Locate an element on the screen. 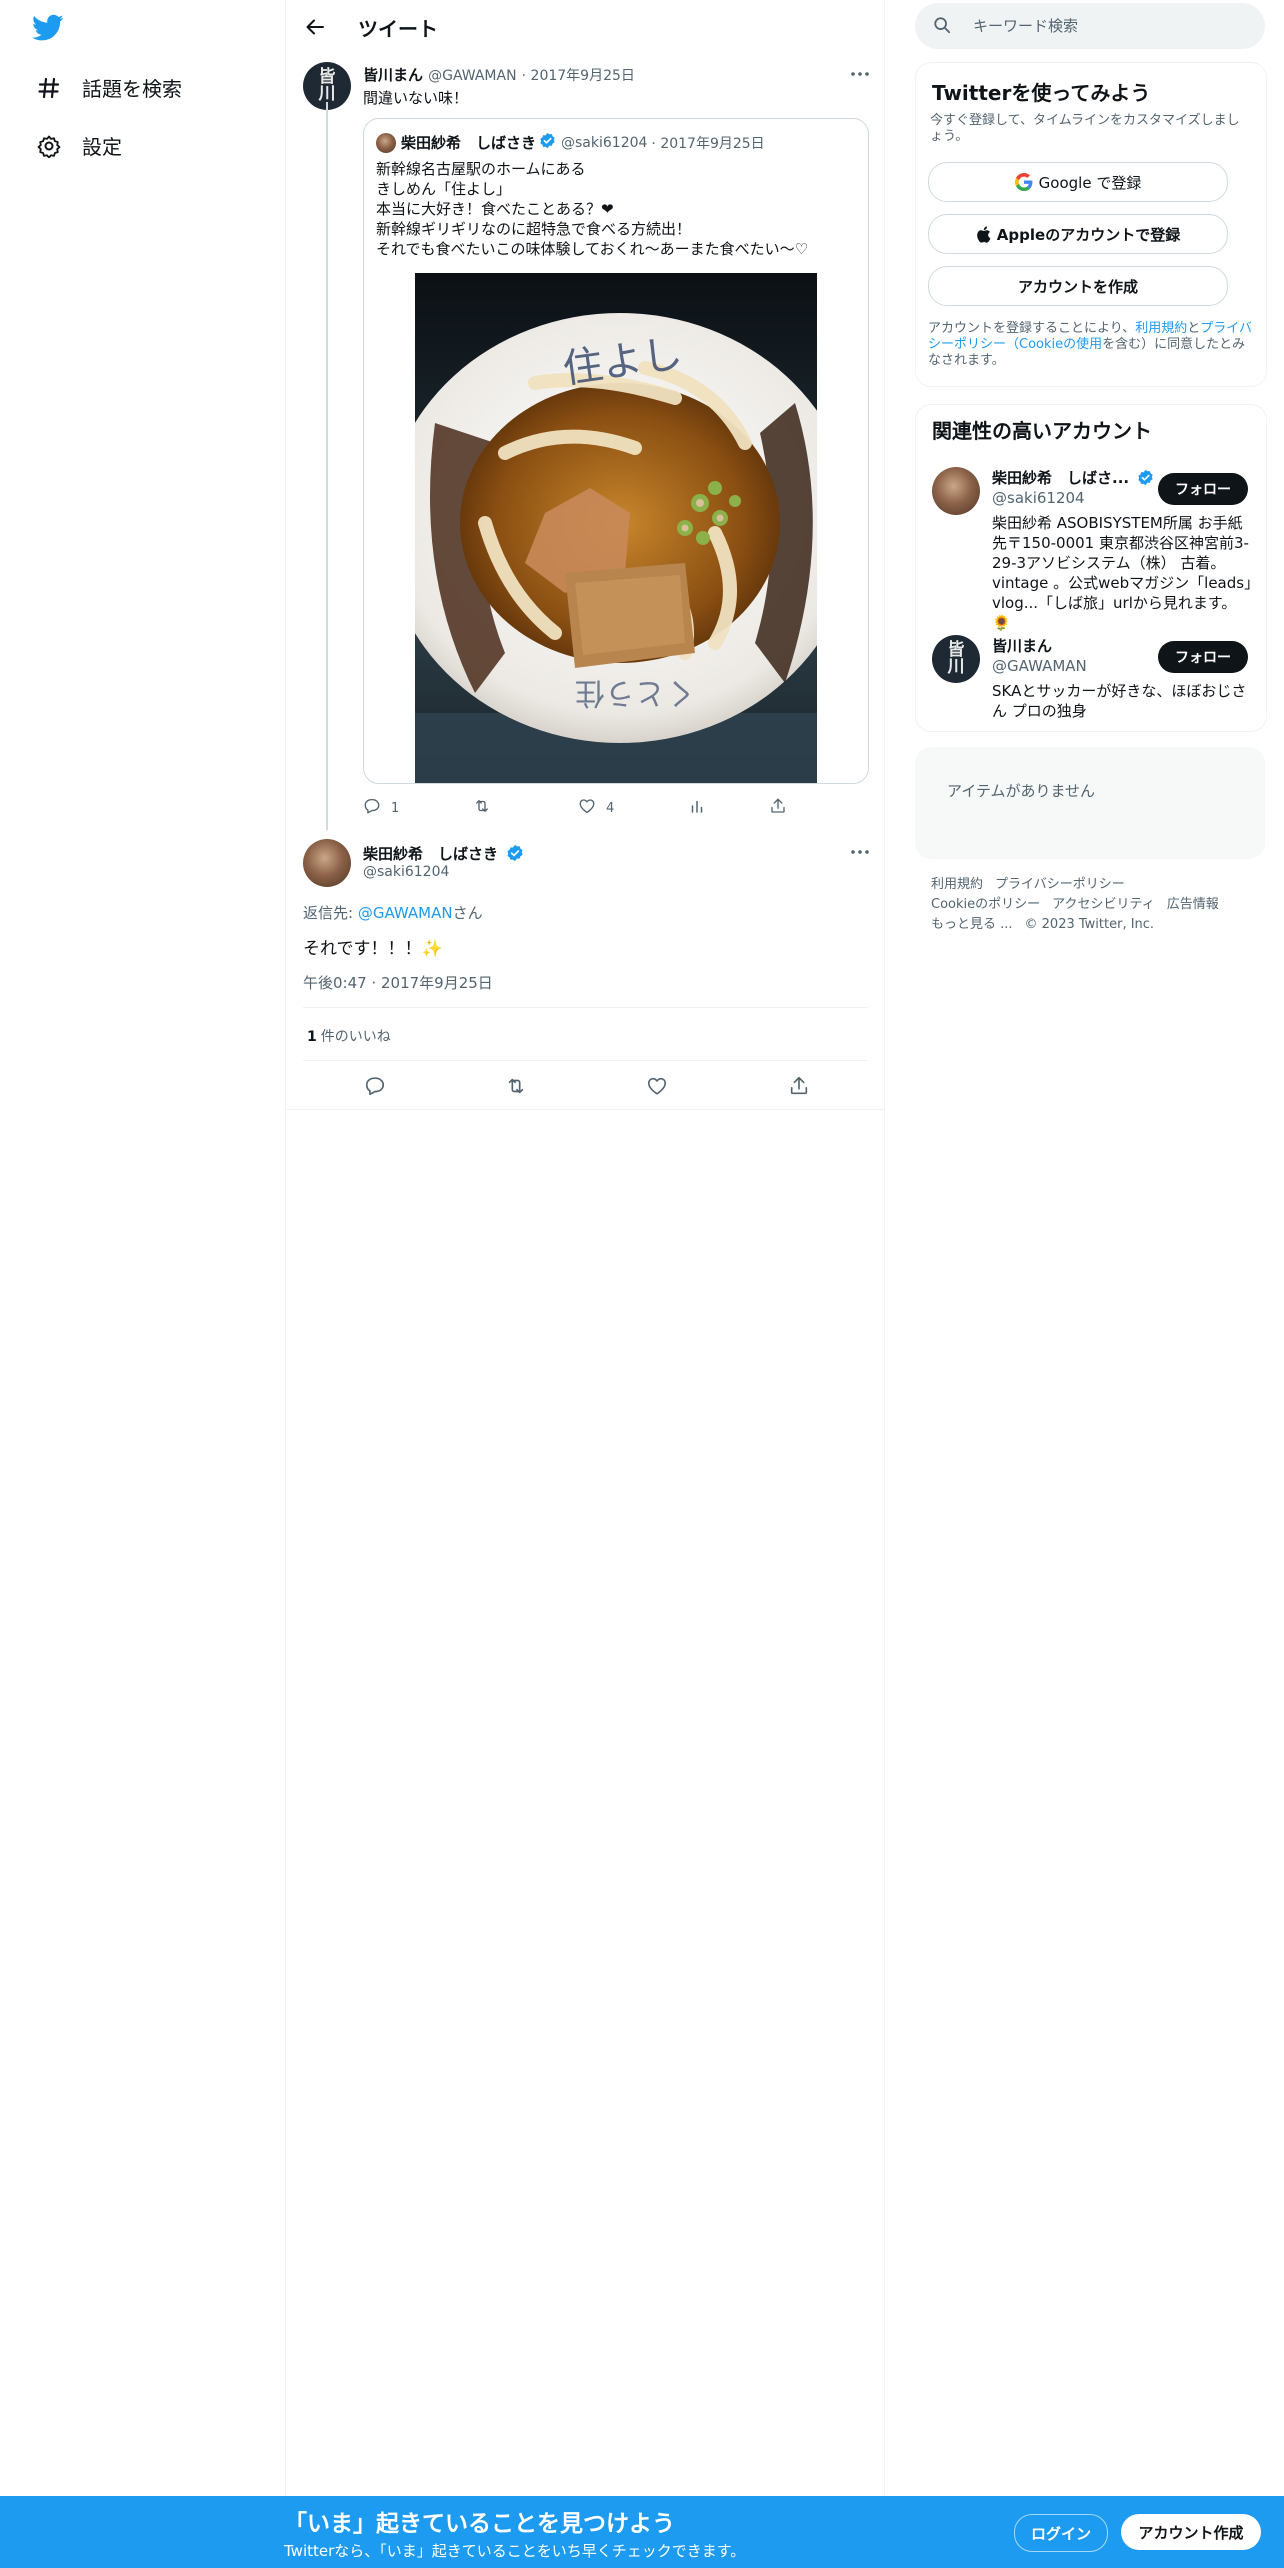 The height and width of the screenshot is (2568, 1284). footer-link: 広告情報 is located at coordinates (1193, 904).